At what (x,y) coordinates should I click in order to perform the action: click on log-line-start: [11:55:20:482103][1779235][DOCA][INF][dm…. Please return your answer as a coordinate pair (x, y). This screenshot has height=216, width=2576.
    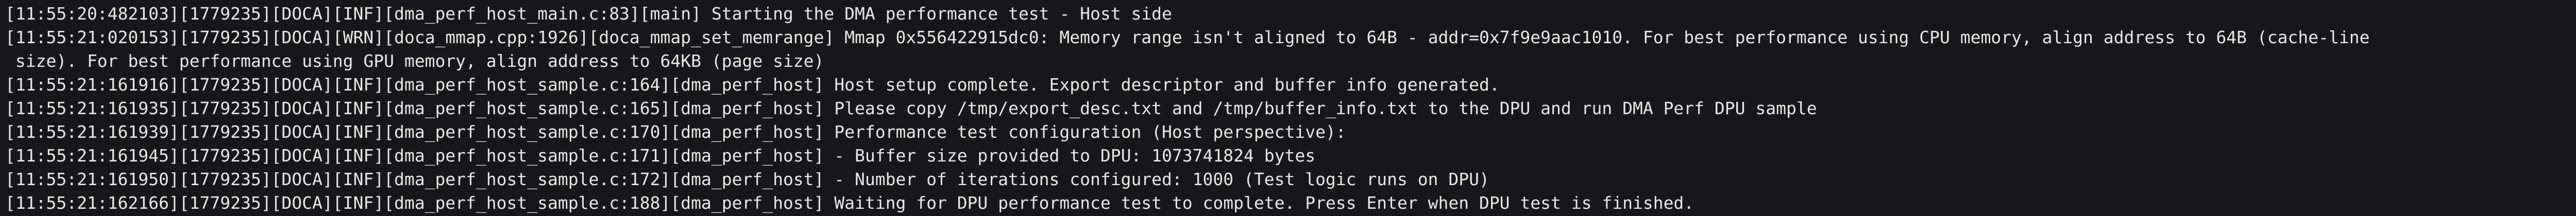
    Looking at the image, I should click on (588, 14).